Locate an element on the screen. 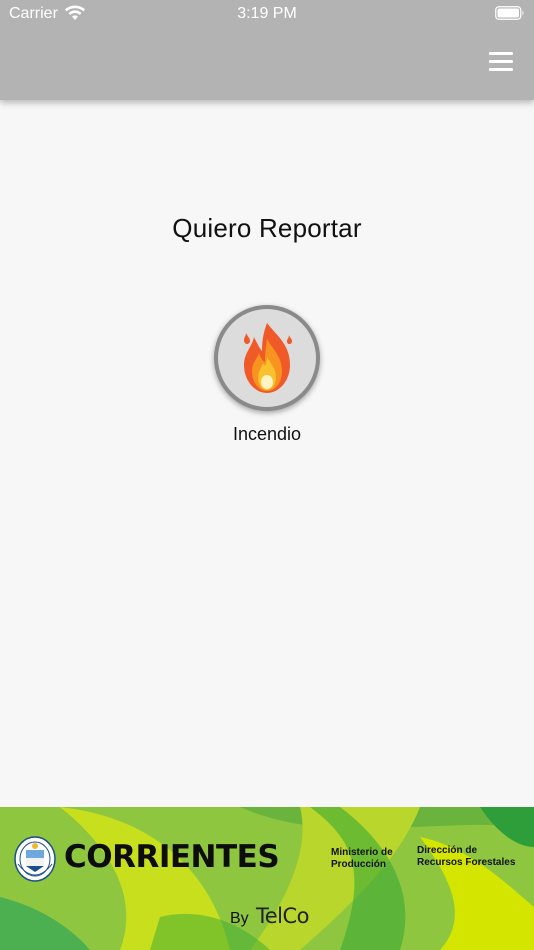  ministerio-line-1: Ministerio de is located at coordinates (362, 852).